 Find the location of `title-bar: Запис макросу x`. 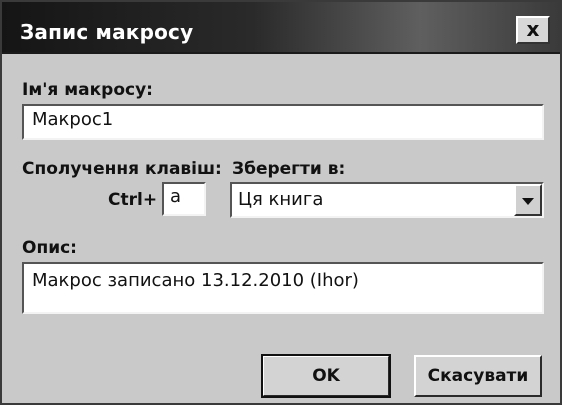

title-bar: Запис макросу x is located at coordinates (281, 28).